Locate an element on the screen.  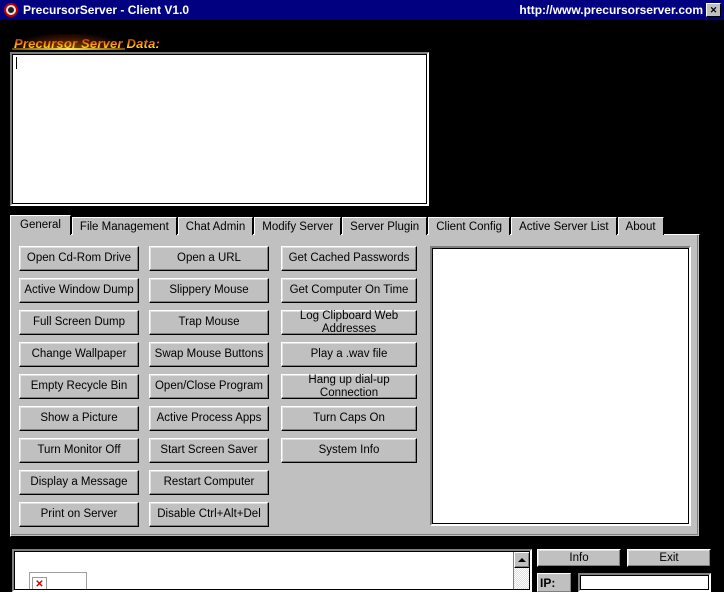
button-print-on-server: Print on Server is located at coordinates (79, 514).